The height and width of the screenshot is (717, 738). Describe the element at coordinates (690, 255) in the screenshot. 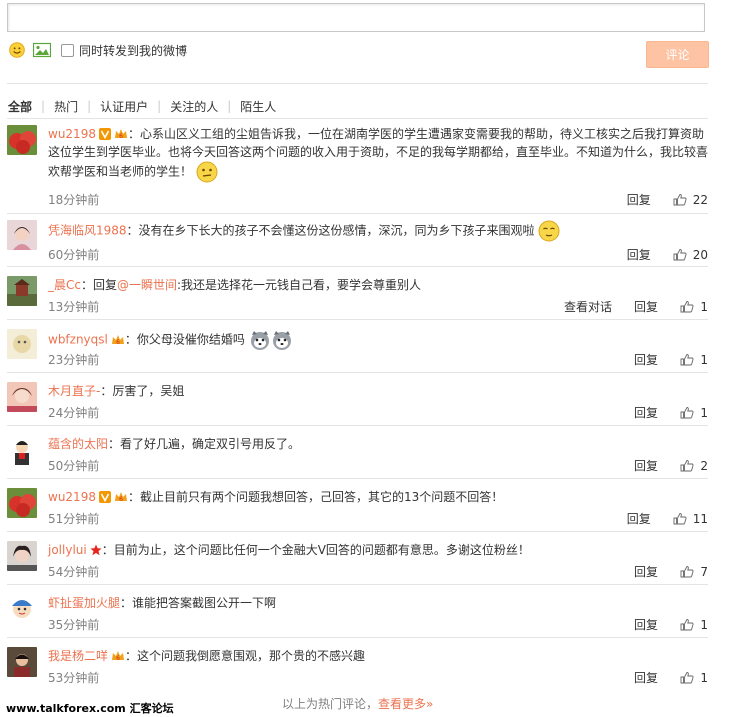

I see `like-button: 20` at that location.